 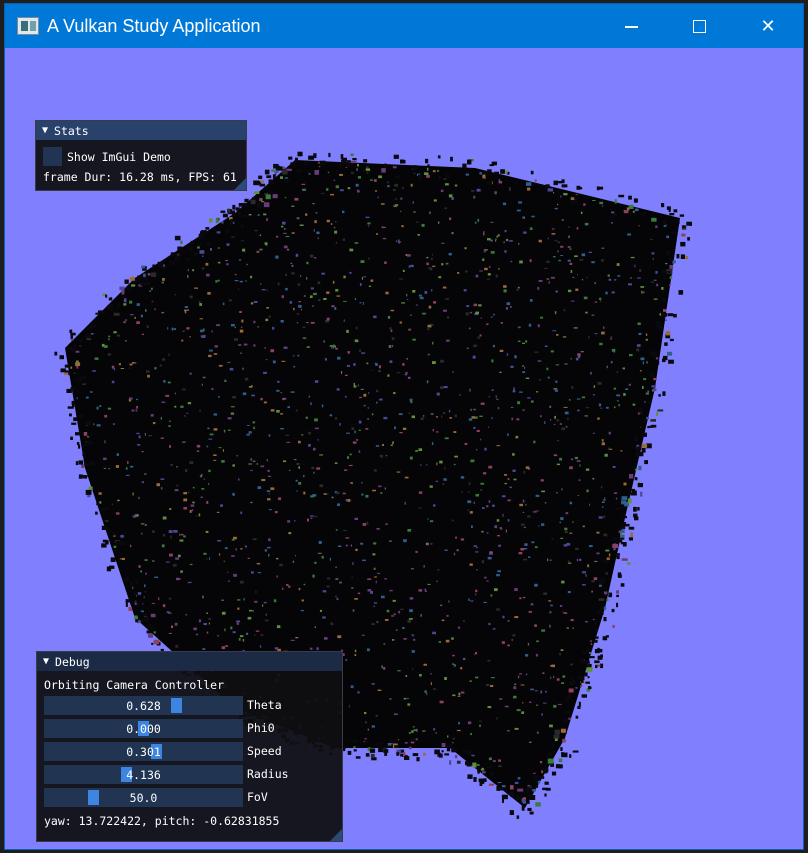 I want to click on slider-value: 0.000, so click(x=143, y=728).